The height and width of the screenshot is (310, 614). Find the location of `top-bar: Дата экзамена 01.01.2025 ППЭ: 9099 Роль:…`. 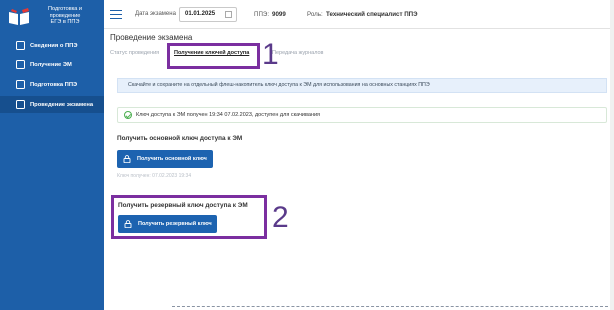

top-bar: Дата экзамена 01.01.2025 ППЭ: 9099 Роль:… is located at coordinates (359, 14).